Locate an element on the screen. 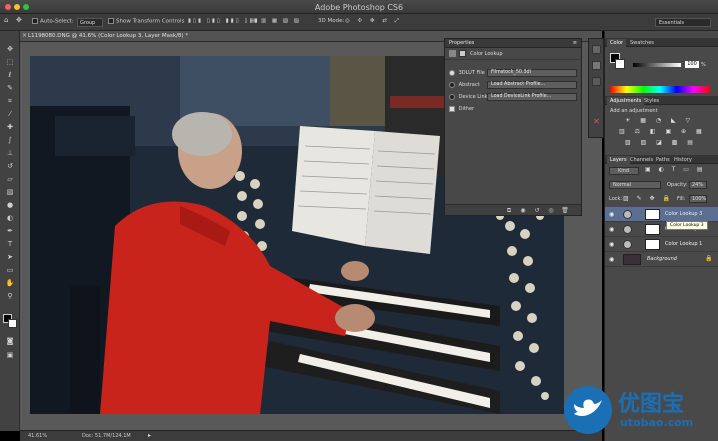 This screenshot has height=441, width=718. info-panel-icon is located at coordinates (596, 81).